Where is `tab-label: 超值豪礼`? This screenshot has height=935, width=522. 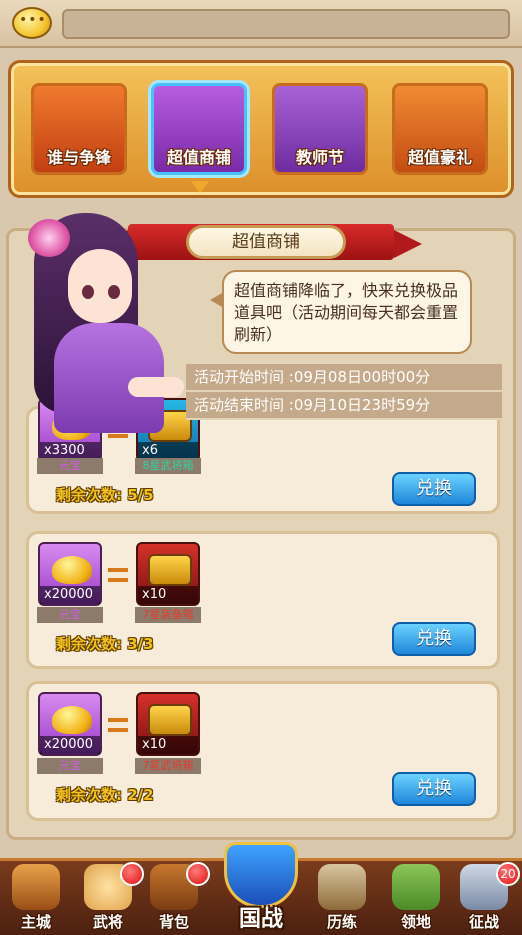
tab-label: 超值豪礼 is located at coordinates (439, 157).